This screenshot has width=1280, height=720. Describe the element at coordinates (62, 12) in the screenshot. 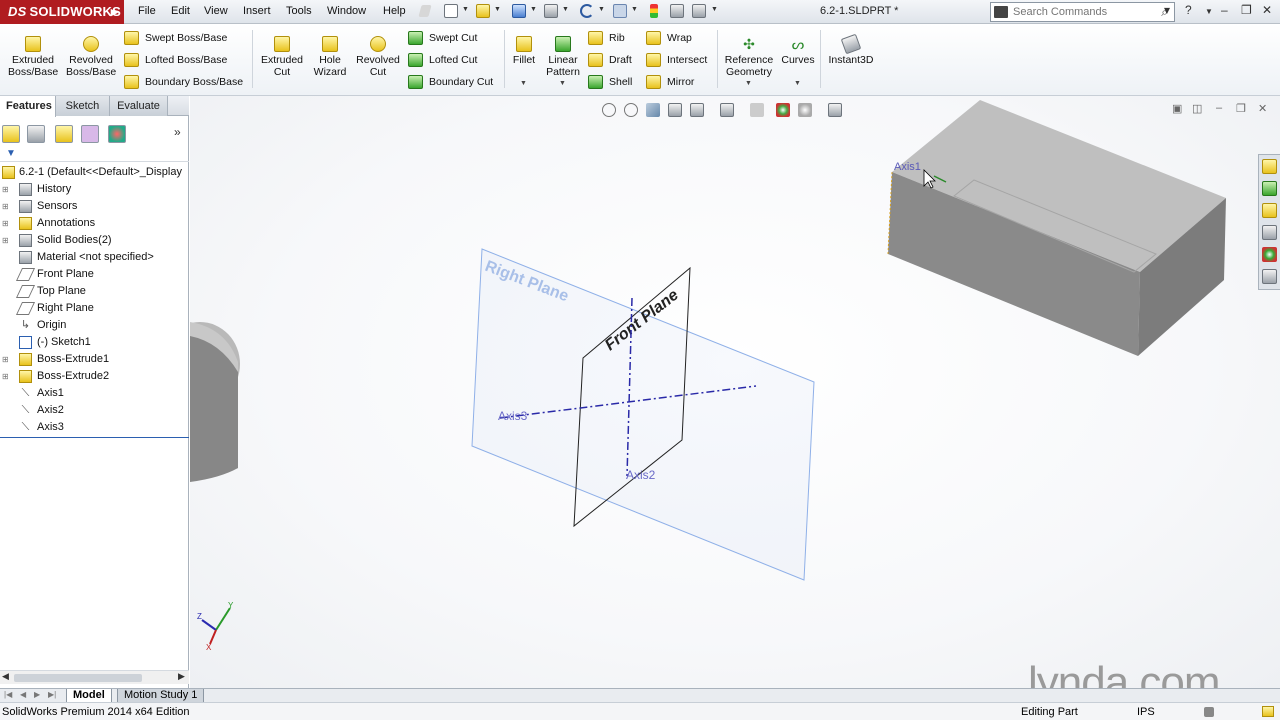

I see `solidworks-logo: DS SOLIDWORKS ▶` at that location.